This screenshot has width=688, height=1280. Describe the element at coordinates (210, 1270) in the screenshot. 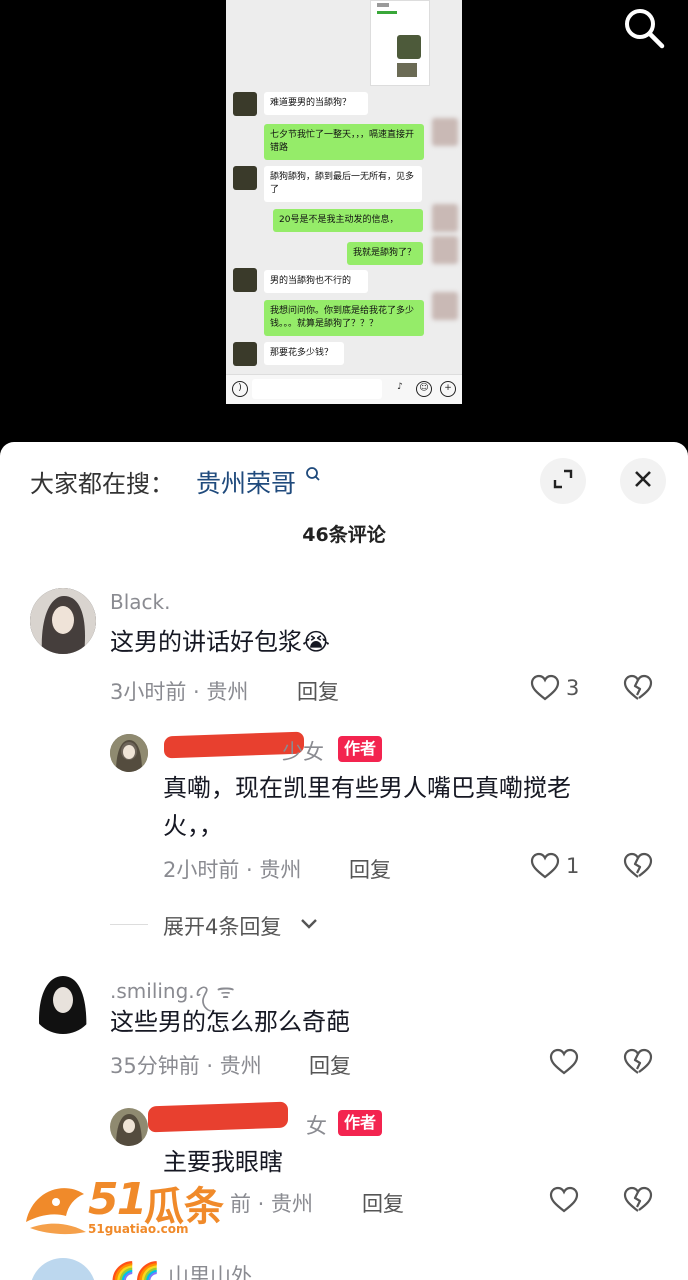

I see `comment-username: 山里山外` at that location.